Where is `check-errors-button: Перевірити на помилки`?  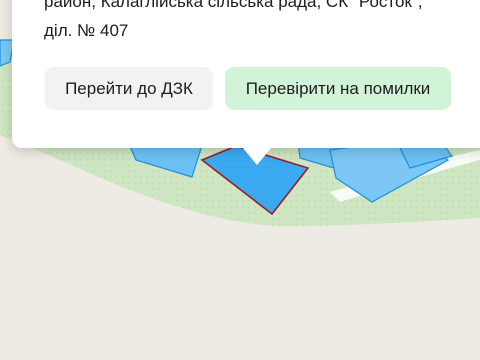
check-errors-button: Перевірити на помилки is located at coordinates (338, 88).